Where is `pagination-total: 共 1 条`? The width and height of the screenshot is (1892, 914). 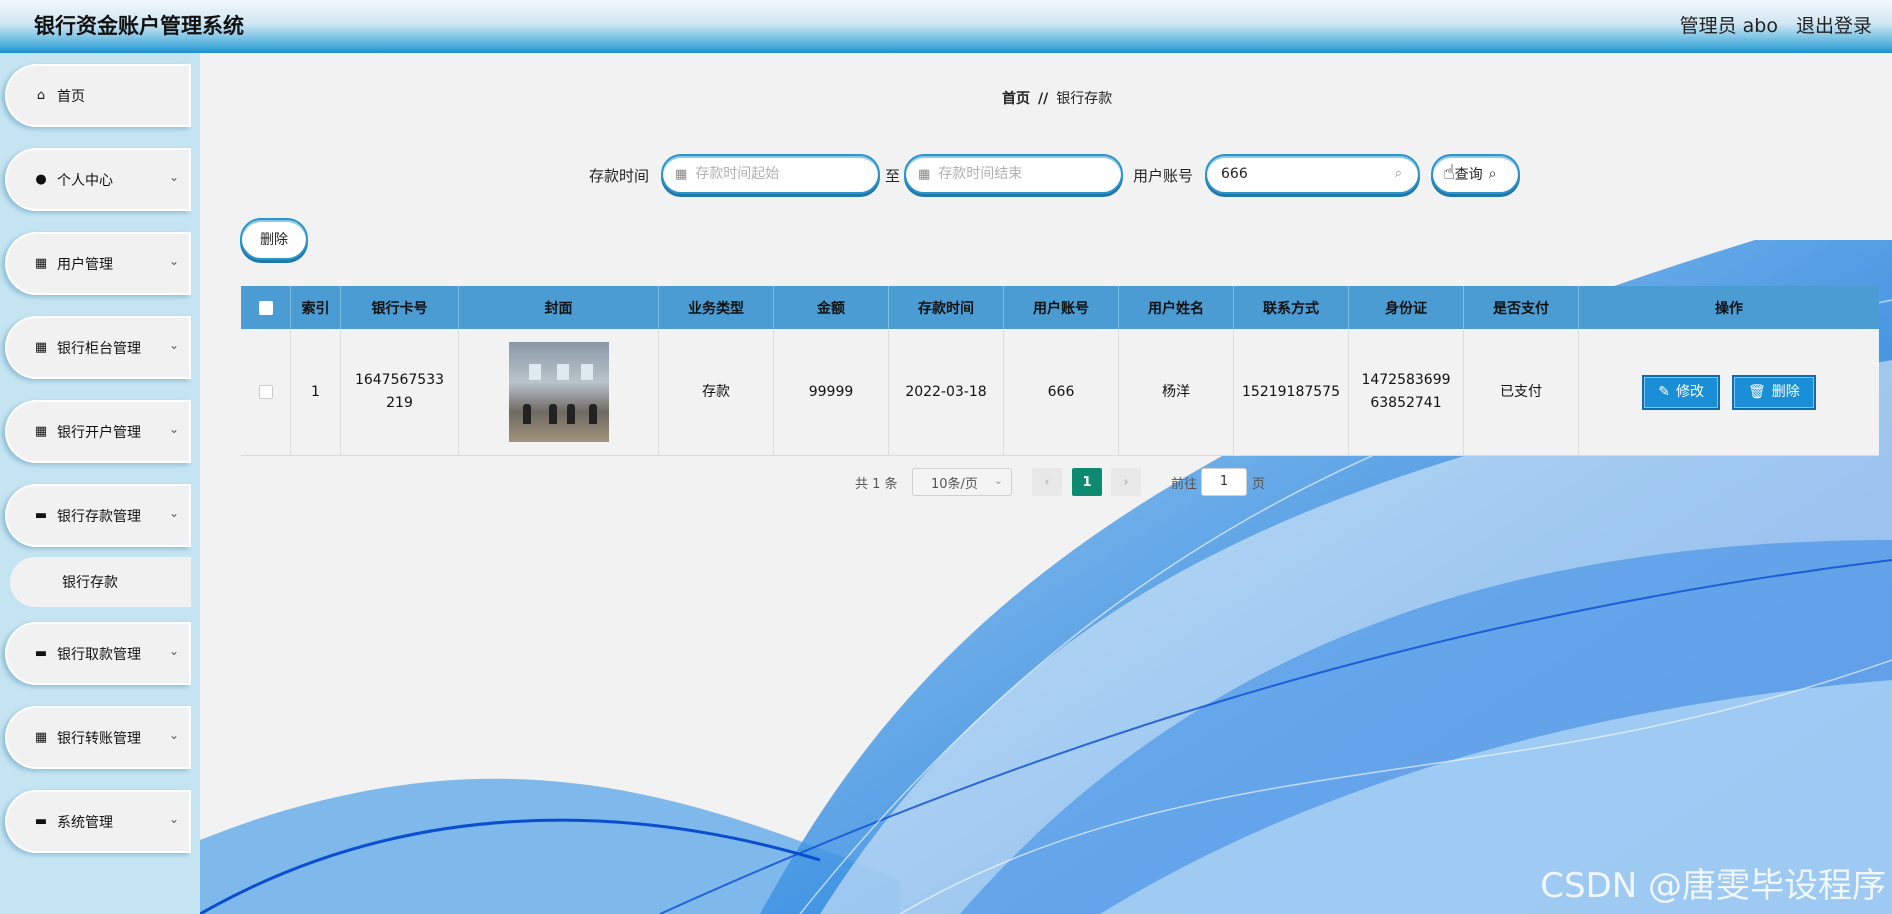 pagination-total: 共 1 条 is located at coordinates (876, 484).